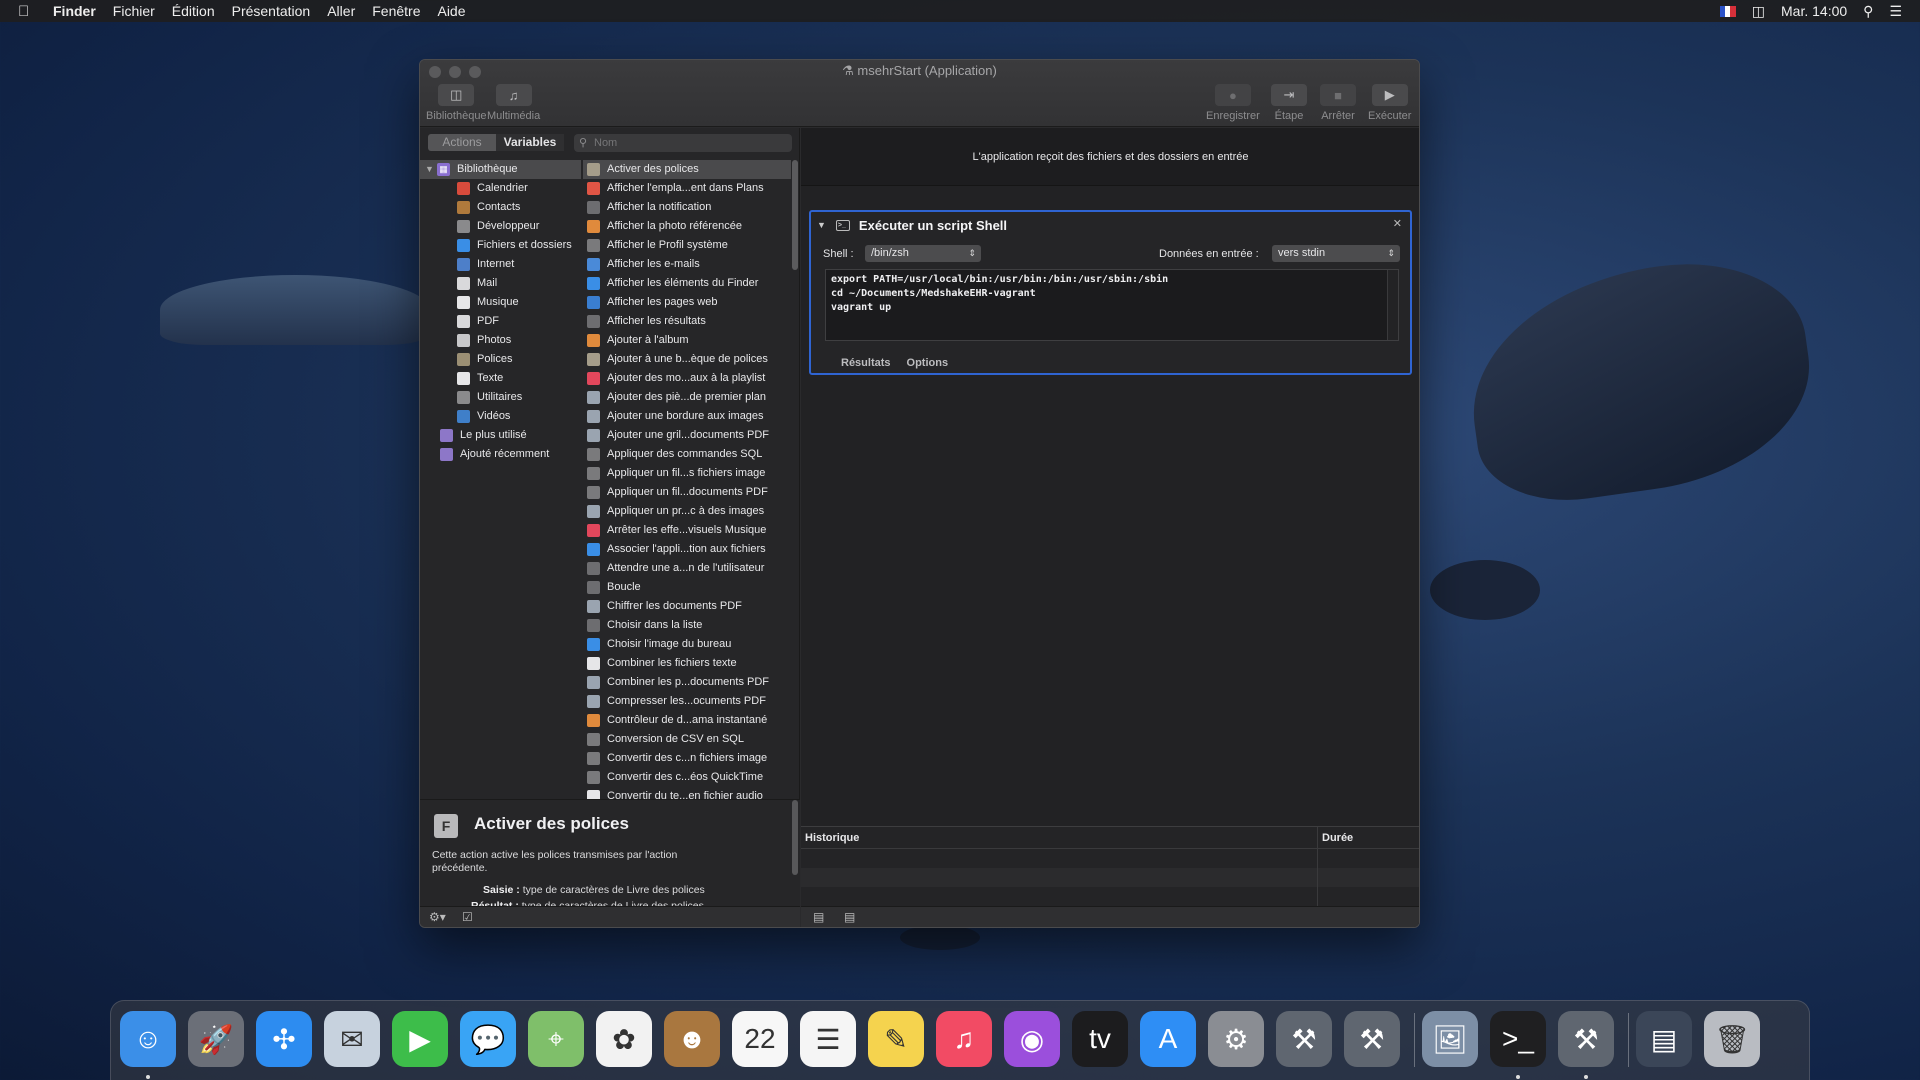 This screenshot has height=1080, width=1920. Describe the element at coordinates (687, 549) in the screenshot. I see `action-list-item: Associer l'appli...tion aux fichiers` at that location.